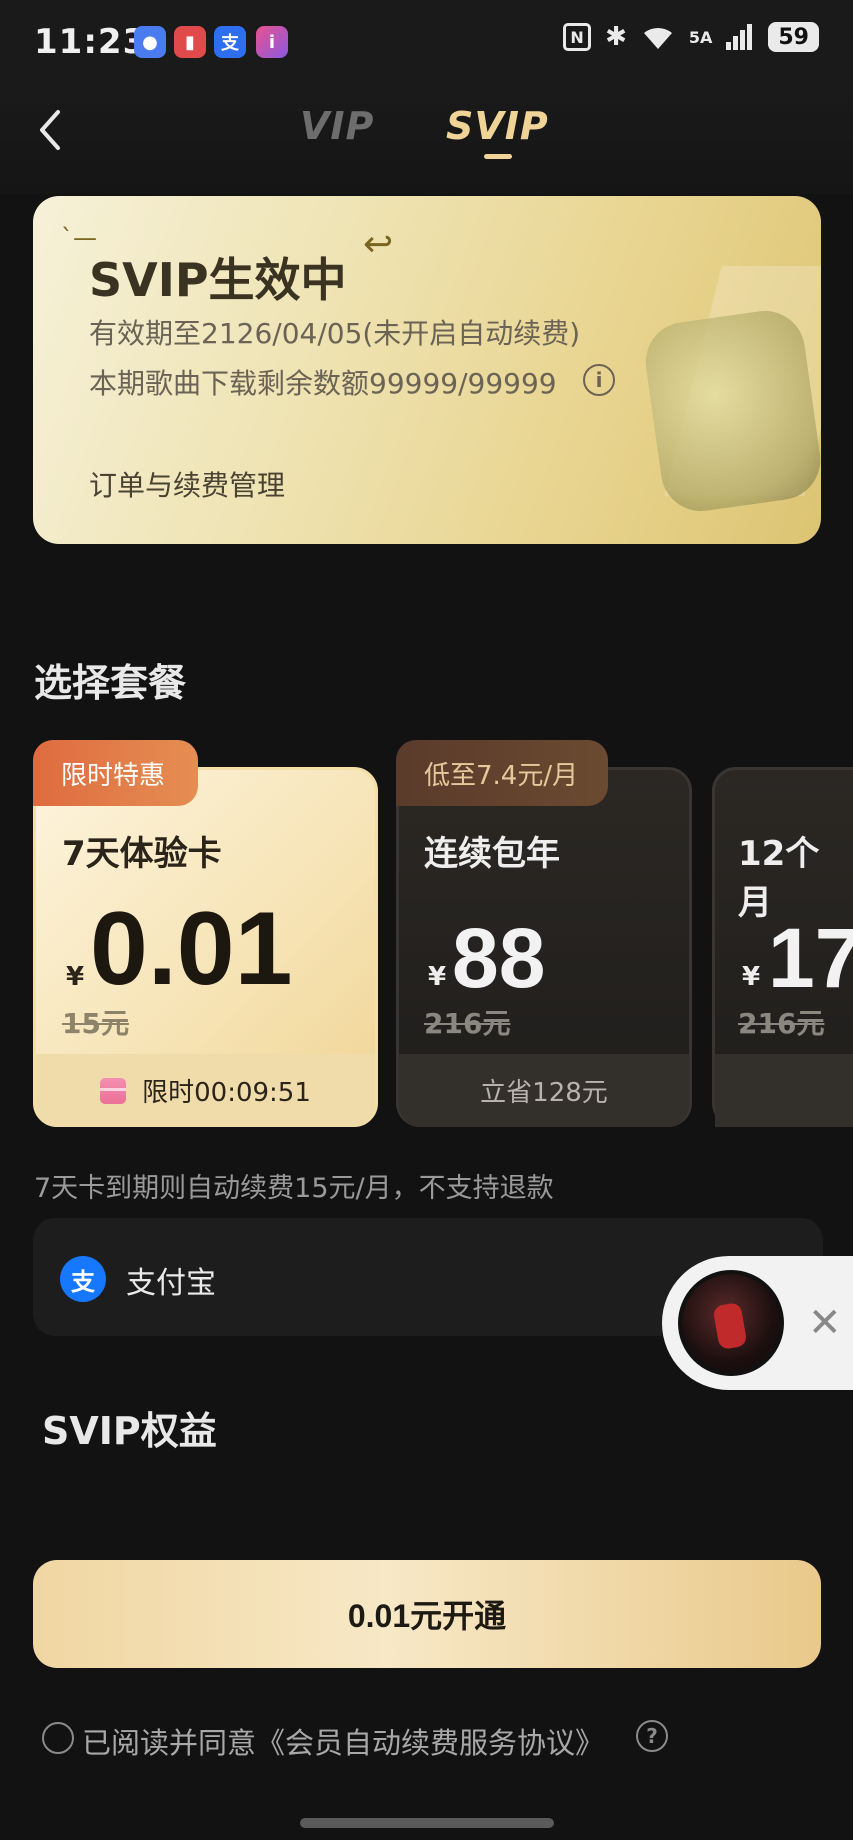 The width and height of the screenshot is (853, 1840). Describe the element at coordinates (810, 958) in the screenshot. I see `plan-price: 17` at that location.